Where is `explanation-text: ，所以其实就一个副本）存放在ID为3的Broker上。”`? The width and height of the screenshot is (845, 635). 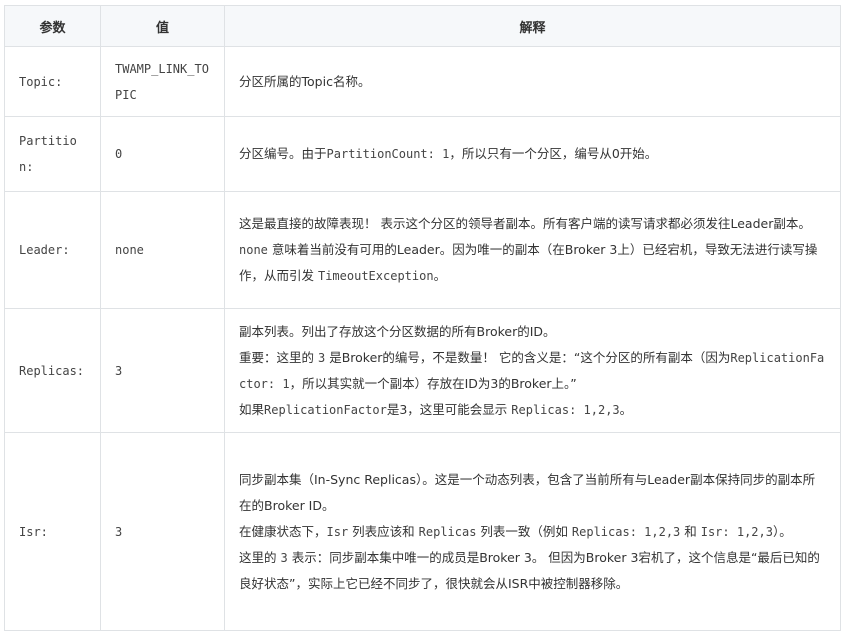 explanation-text: ，所以其实就一个副本）存放在ID为3的Broker上。” is located at coordinates (433, 383).